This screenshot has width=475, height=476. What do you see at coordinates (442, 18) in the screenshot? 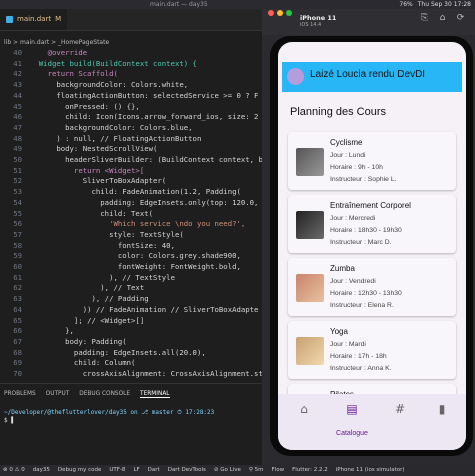
I see `home-icon: ⌂` at bounding box center [442, 18].